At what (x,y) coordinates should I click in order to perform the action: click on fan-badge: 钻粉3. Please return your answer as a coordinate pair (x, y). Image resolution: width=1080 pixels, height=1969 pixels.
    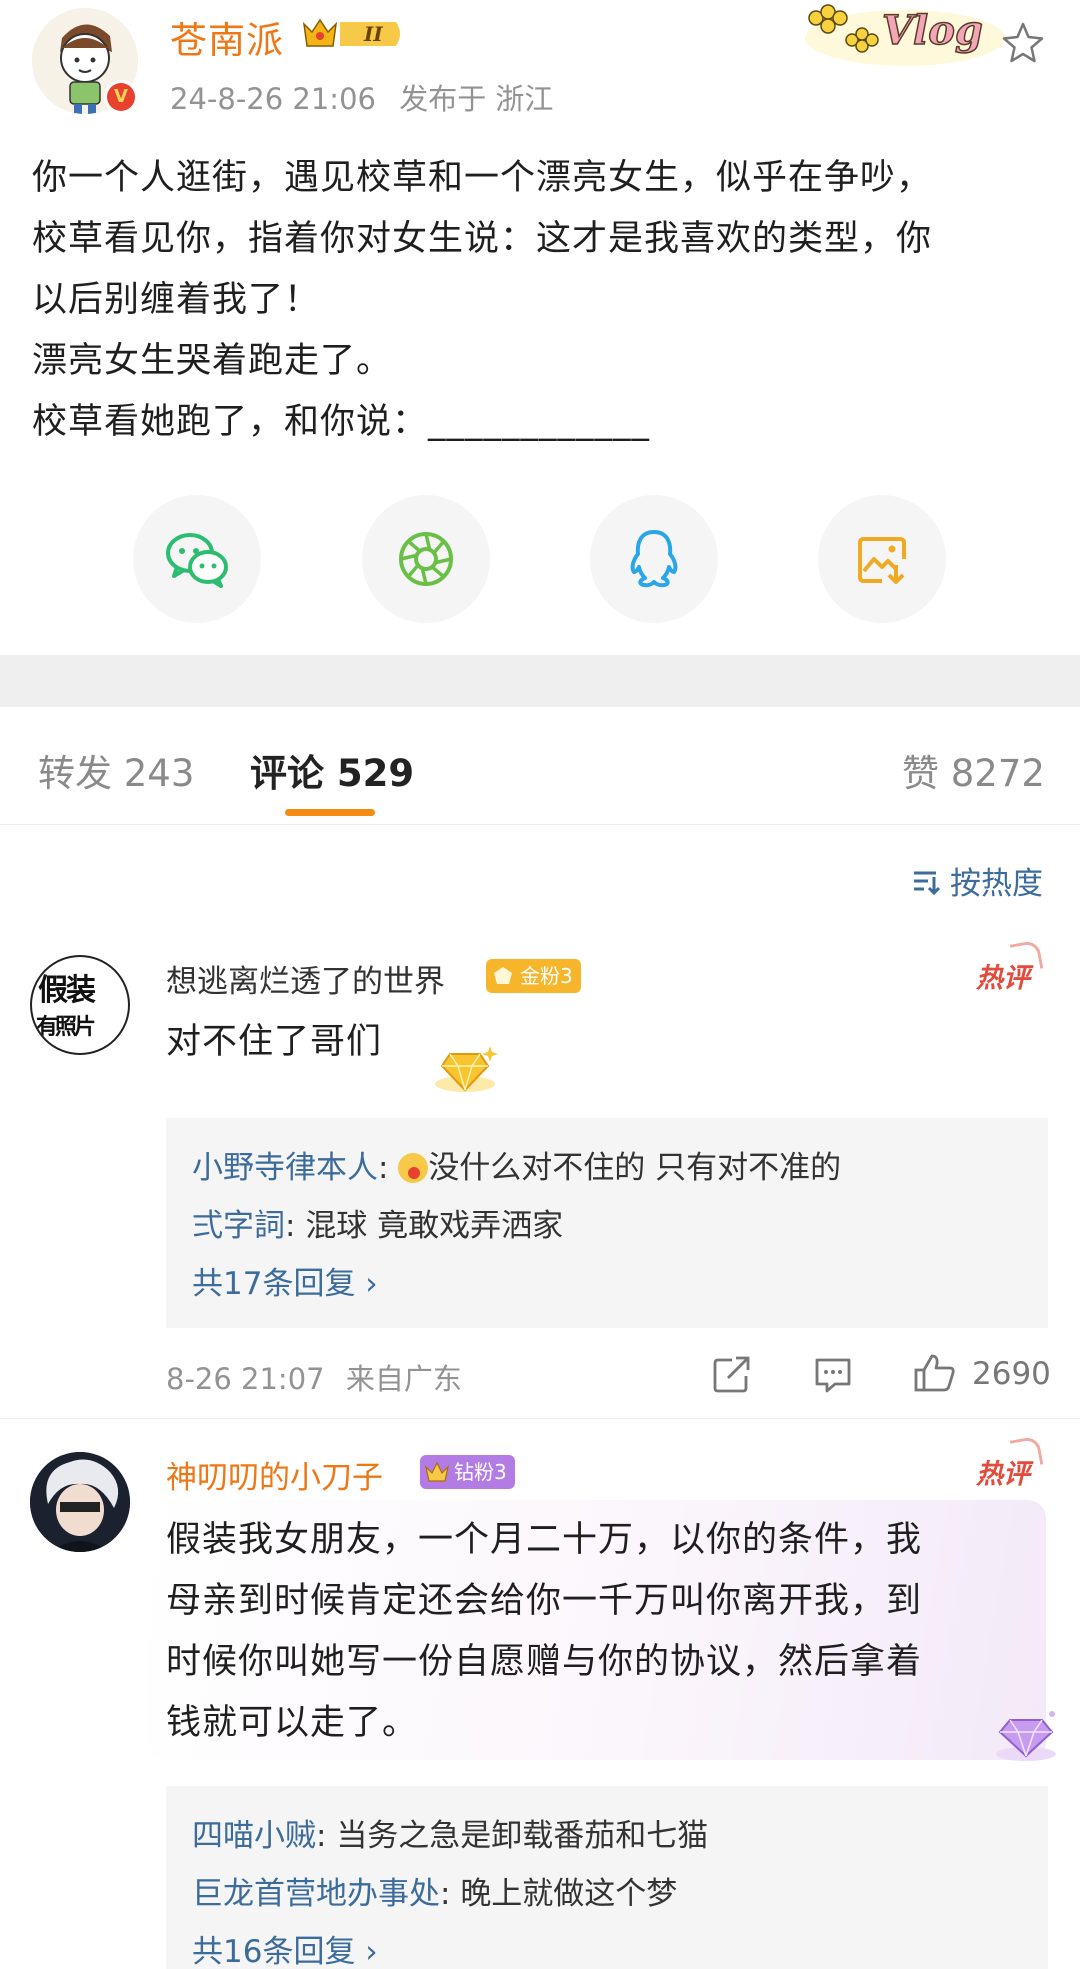
    Looking at the image, I should click on (467, 1472).